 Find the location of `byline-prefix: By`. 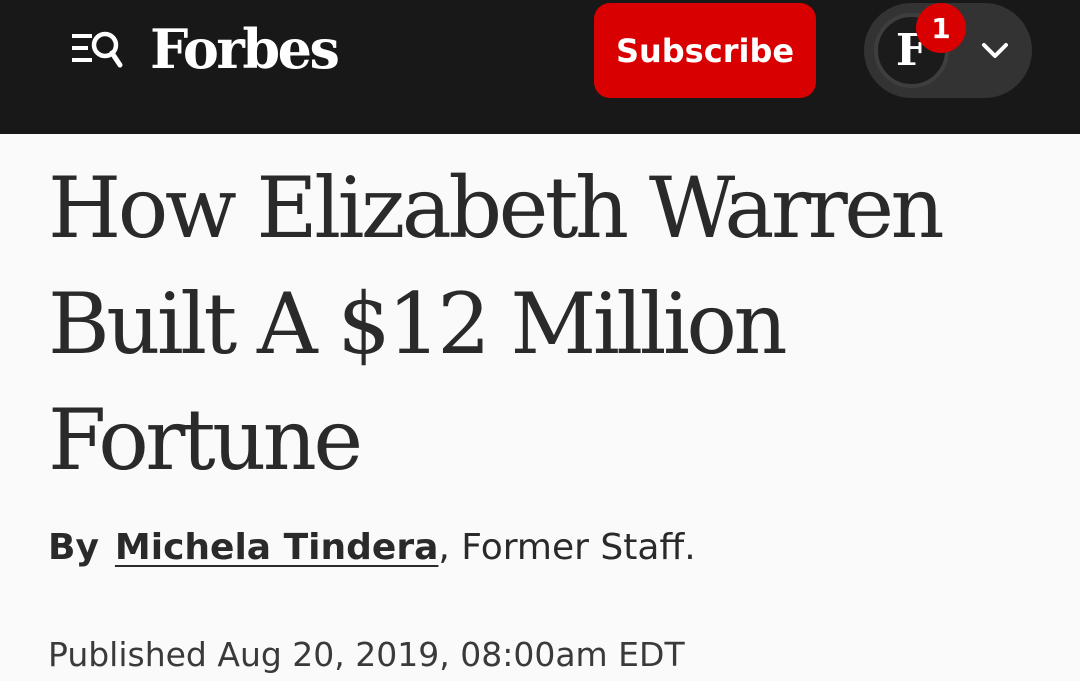

byline-prefix: By is located at coordinates (73, 547).